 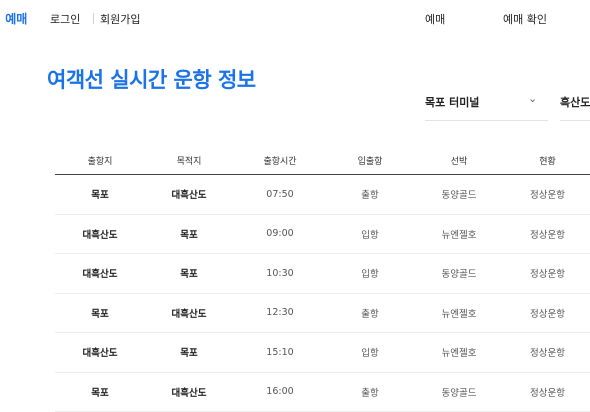 I want to click on terminal-select-value: 목포 터미널, so click(x=452, y=102).